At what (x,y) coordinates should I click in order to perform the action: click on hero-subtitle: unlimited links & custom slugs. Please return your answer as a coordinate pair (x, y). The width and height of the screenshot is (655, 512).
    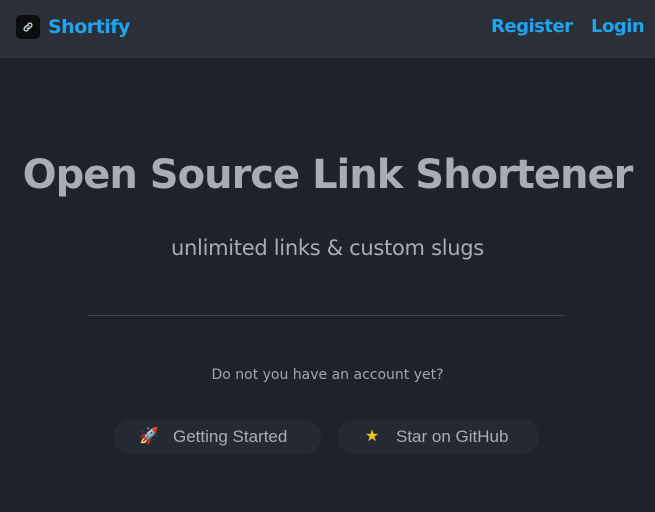
    Looking at the image, I should click on (327, 248).